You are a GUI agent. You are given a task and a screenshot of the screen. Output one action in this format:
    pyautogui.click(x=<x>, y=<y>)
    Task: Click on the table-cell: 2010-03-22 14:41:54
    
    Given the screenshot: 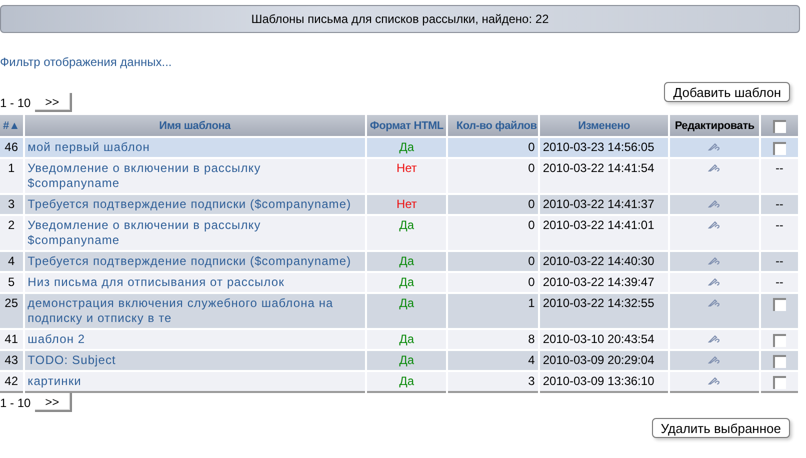 What is the action you would take?
    pyautogui.click(x=604, y=176)
    